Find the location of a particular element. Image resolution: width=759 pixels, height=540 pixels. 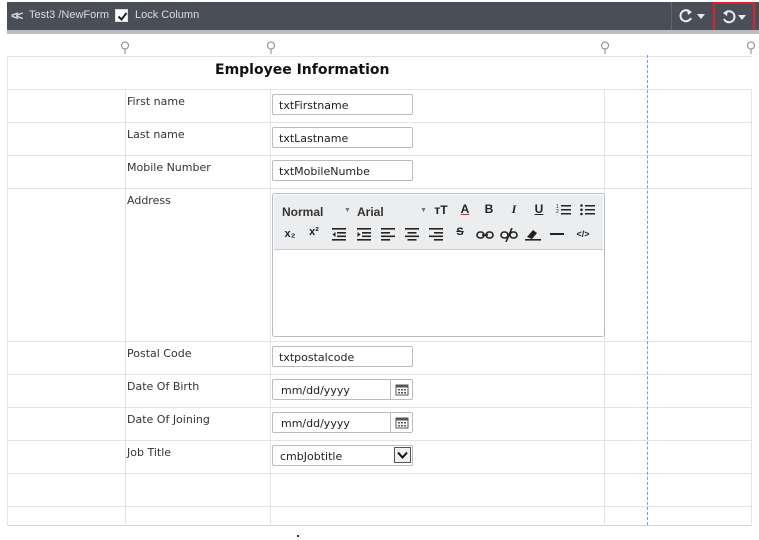

double-chevron-left-icon: << is located at coordinates (17, 15).